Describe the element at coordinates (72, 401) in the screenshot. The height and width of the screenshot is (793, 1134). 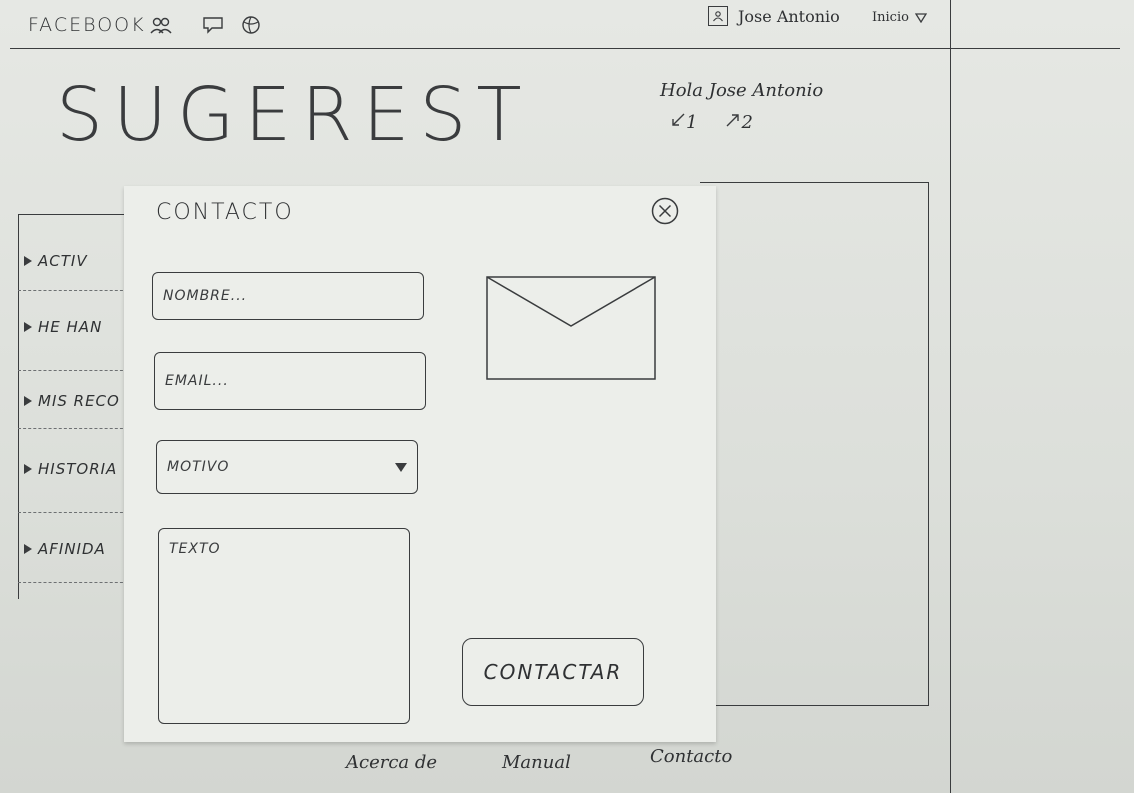
I see `sidebar-item-mis-reco: MIS RECO` at that location.